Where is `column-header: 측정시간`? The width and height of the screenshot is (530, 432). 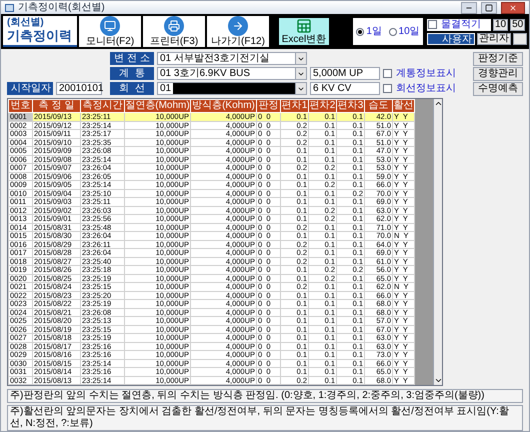 column-header: 측정시간 is located at coordinates (102, 106).